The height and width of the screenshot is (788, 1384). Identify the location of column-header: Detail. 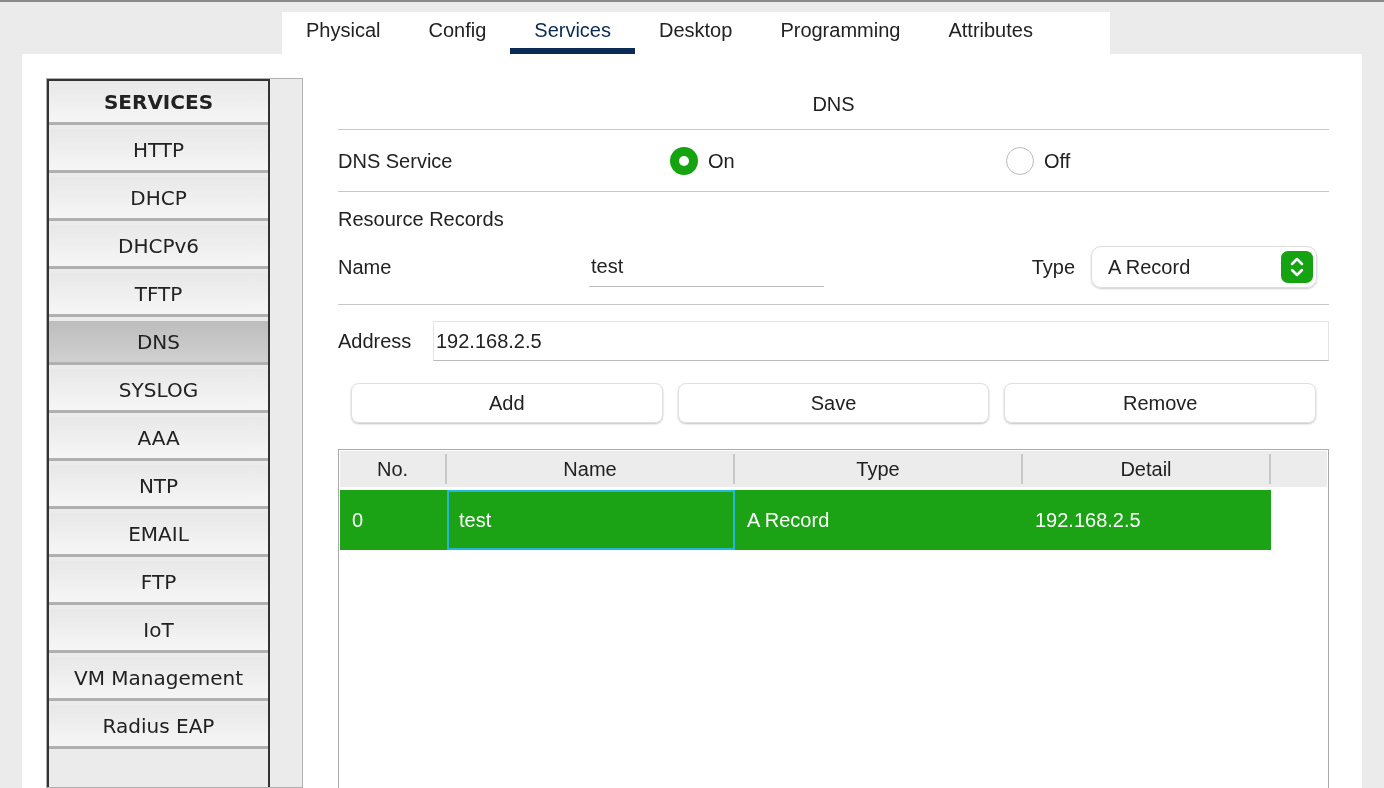
(1147, 469).